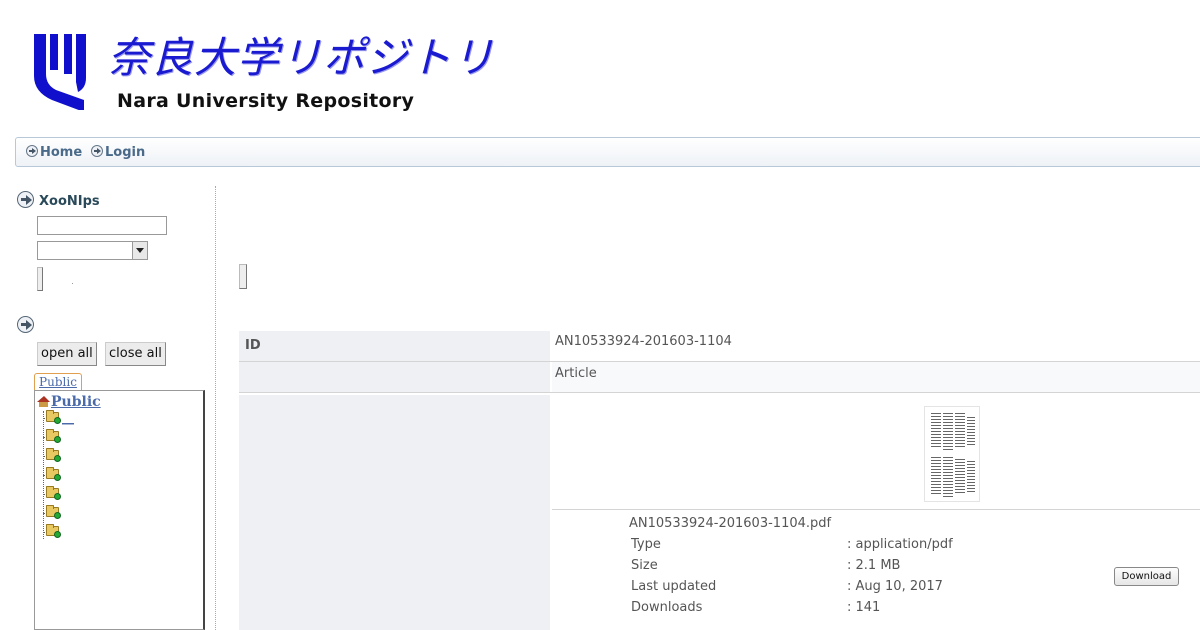 This screenshot has width=1200, height=630. I want to click on back-button, so click(243, 276).